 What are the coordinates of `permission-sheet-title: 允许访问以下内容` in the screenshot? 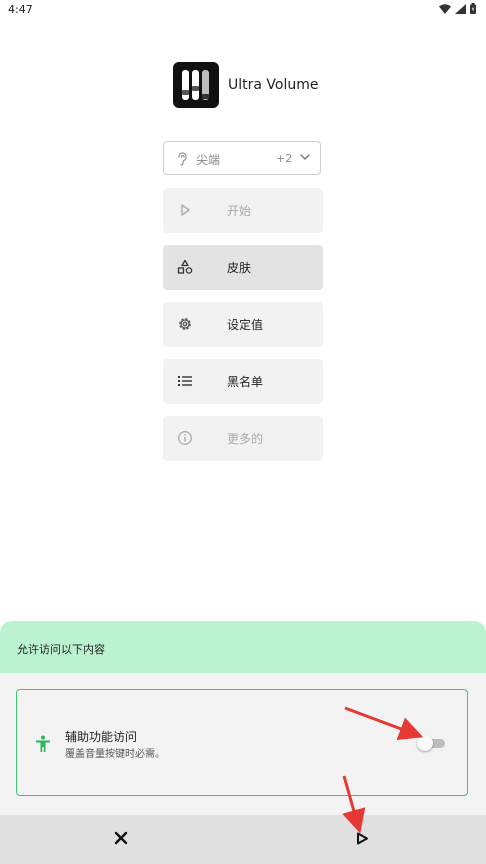 It's located at (61, 649).